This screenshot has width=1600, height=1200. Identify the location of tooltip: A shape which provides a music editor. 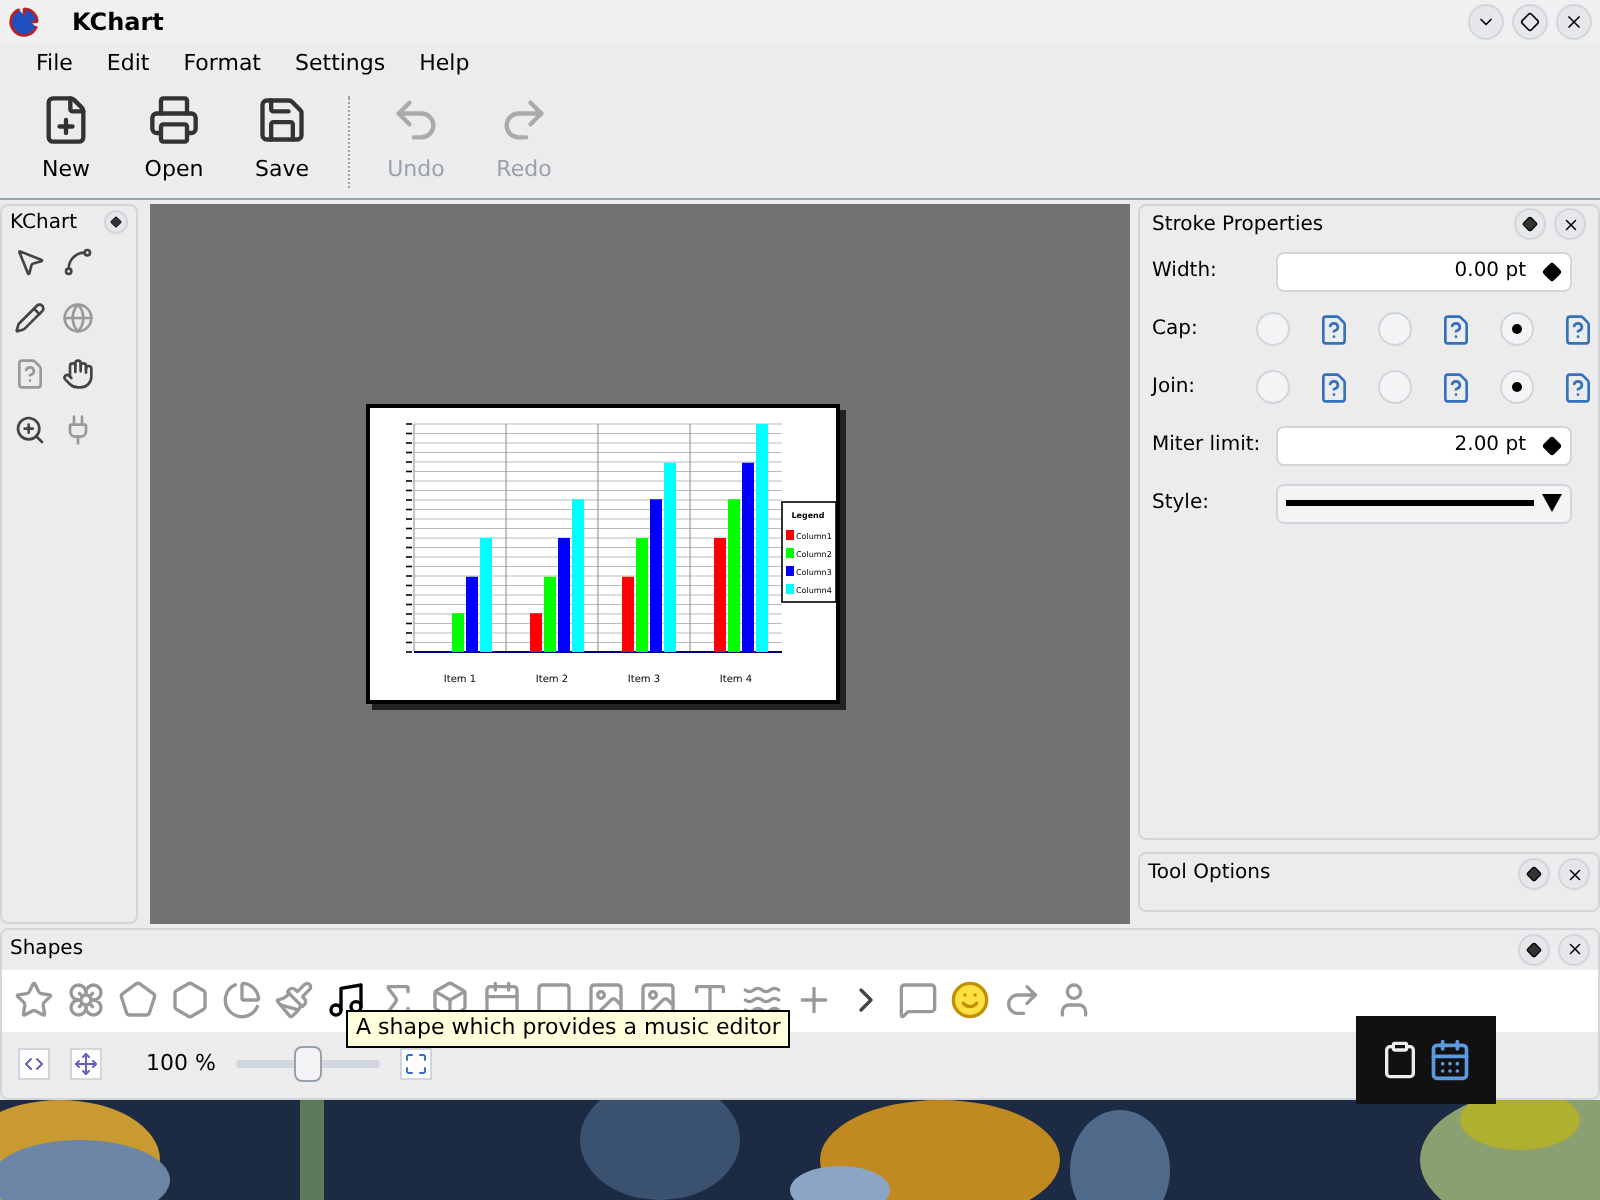
(568, 1028).